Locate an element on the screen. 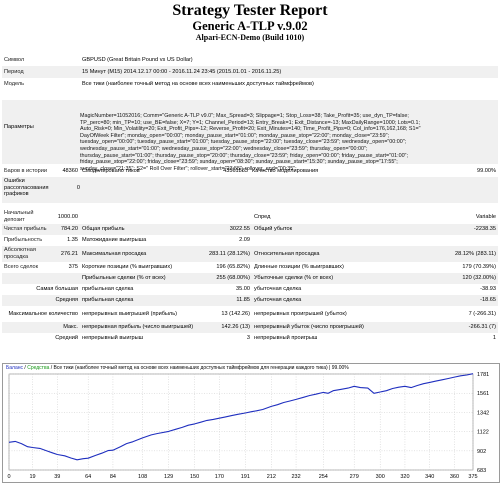  x-tick-label: 0 is located at coordinates (8, 477).